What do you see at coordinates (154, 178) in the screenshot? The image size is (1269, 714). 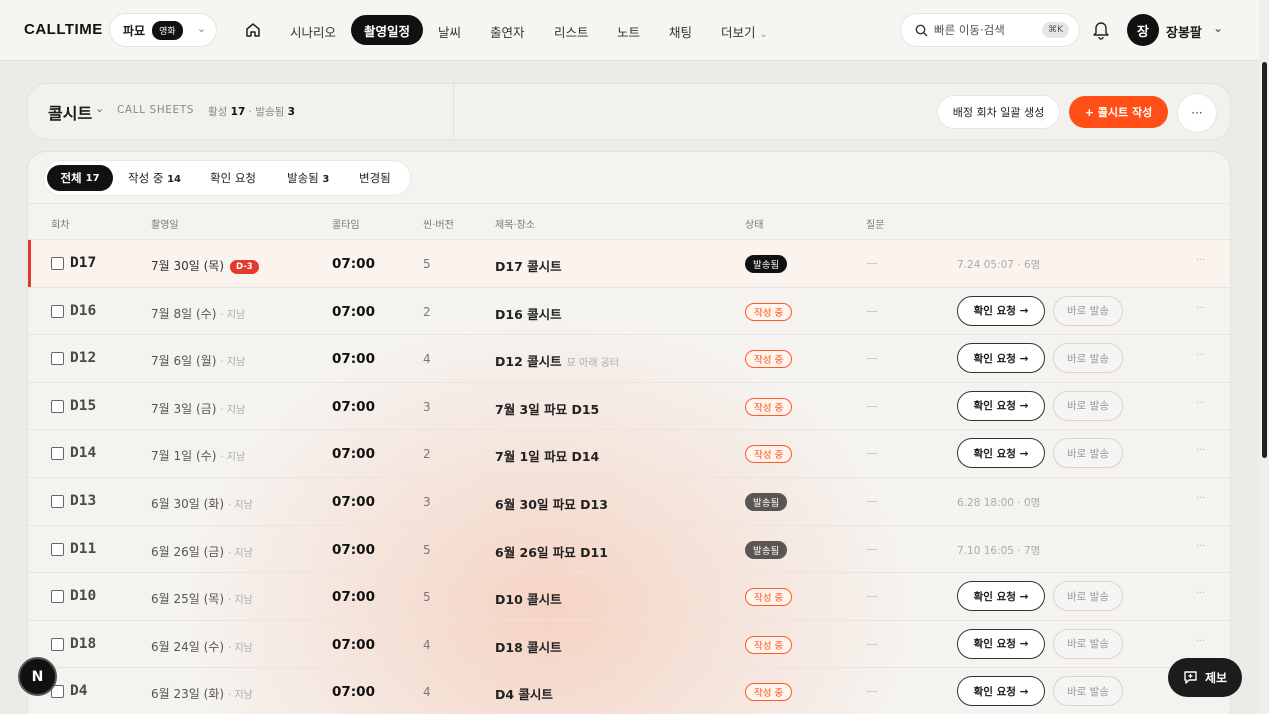 I see `tab-drafting: 작성 중 14` at bounding box center [154, 178].